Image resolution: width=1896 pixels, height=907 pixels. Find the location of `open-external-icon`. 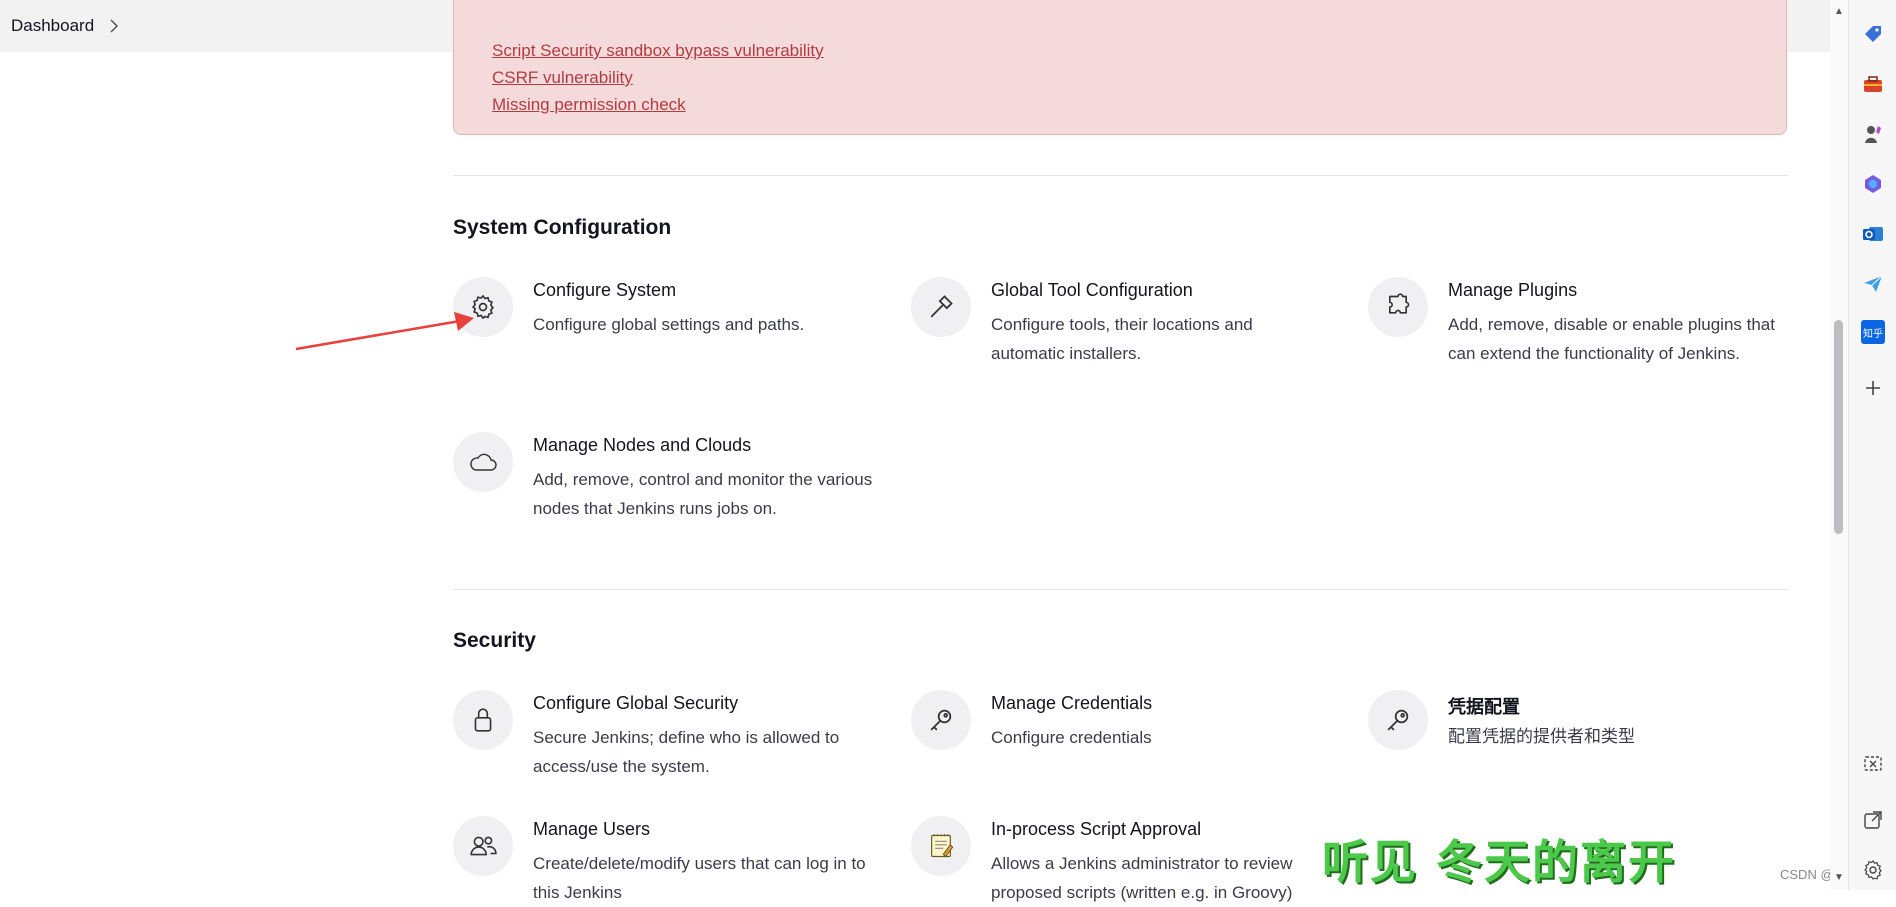

open-external-icon is located at coordinates (1873, 820).